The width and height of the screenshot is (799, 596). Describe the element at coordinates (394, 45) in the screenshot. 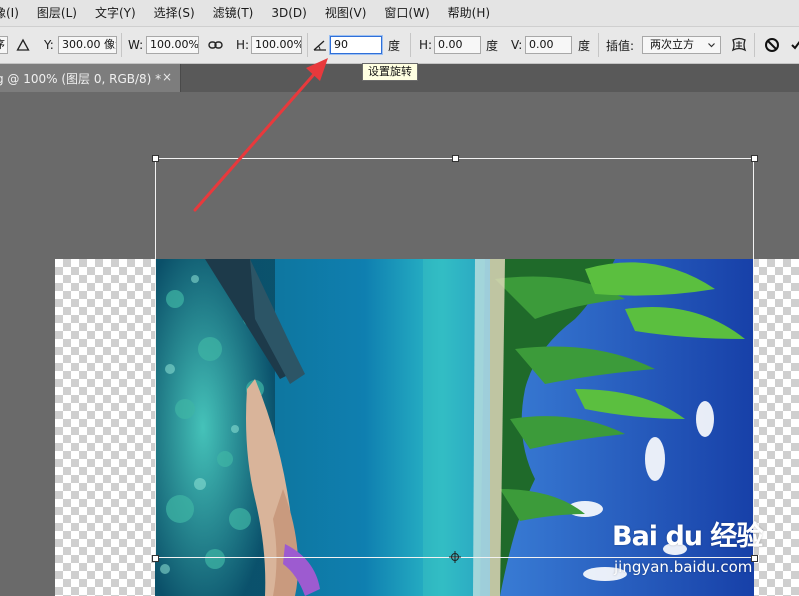

I see `rotate-unit: 度` at that location.